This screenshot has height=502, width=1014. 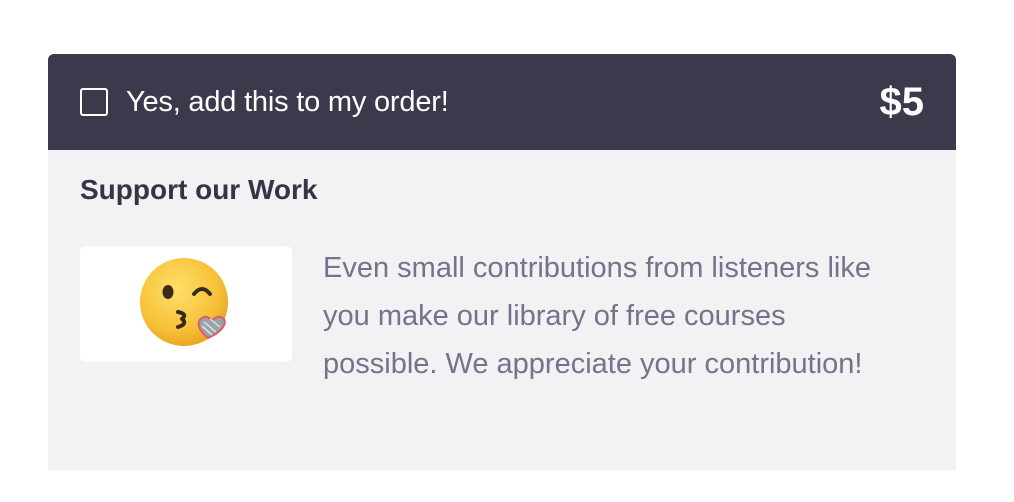 I want to click on add-to-order-label: Yes, add this to my order!, so click(x=287, y=102).